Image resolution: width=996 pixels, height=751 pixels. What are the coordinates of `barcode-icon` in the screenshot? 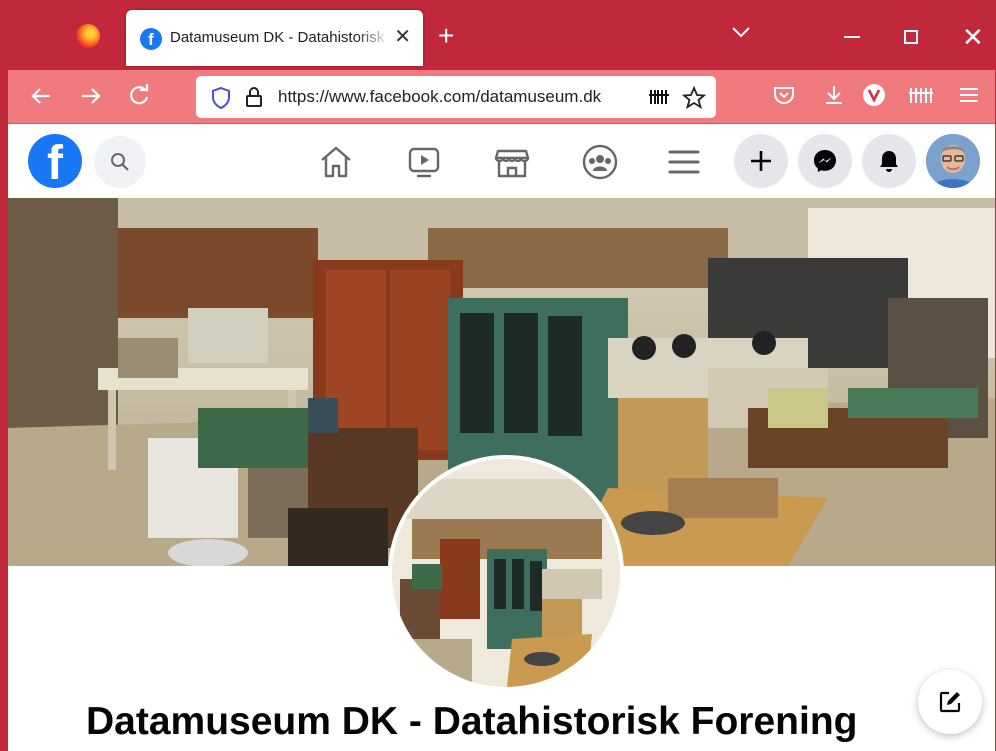 It's located at (659, 97).